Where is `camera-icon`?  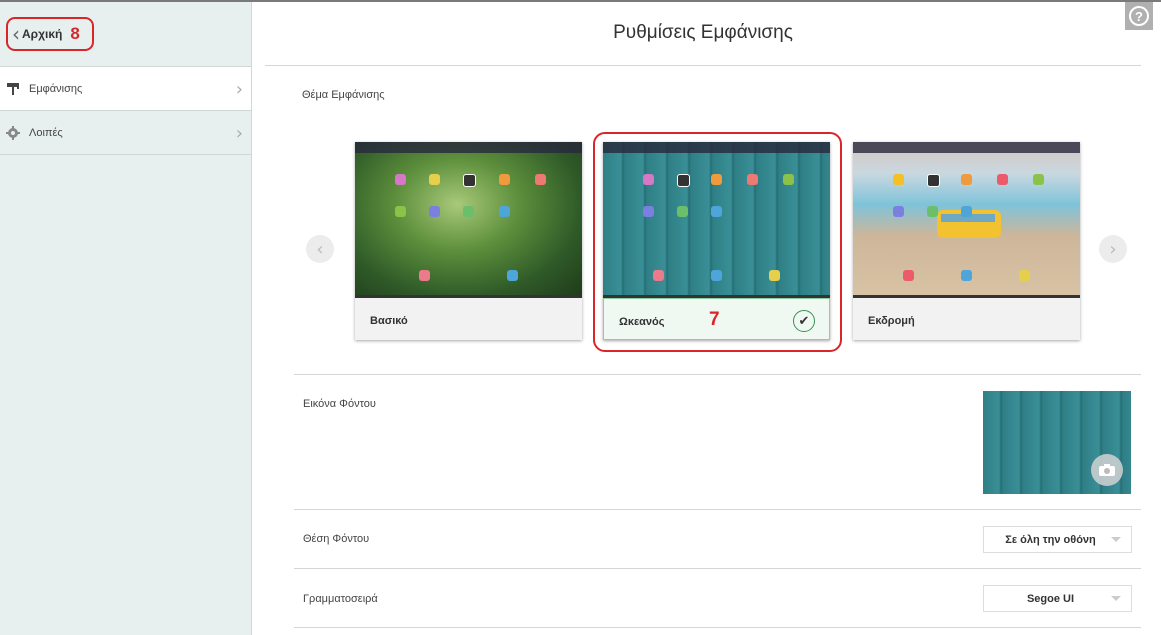
camera-icon is located at coordinates (1107, 470).